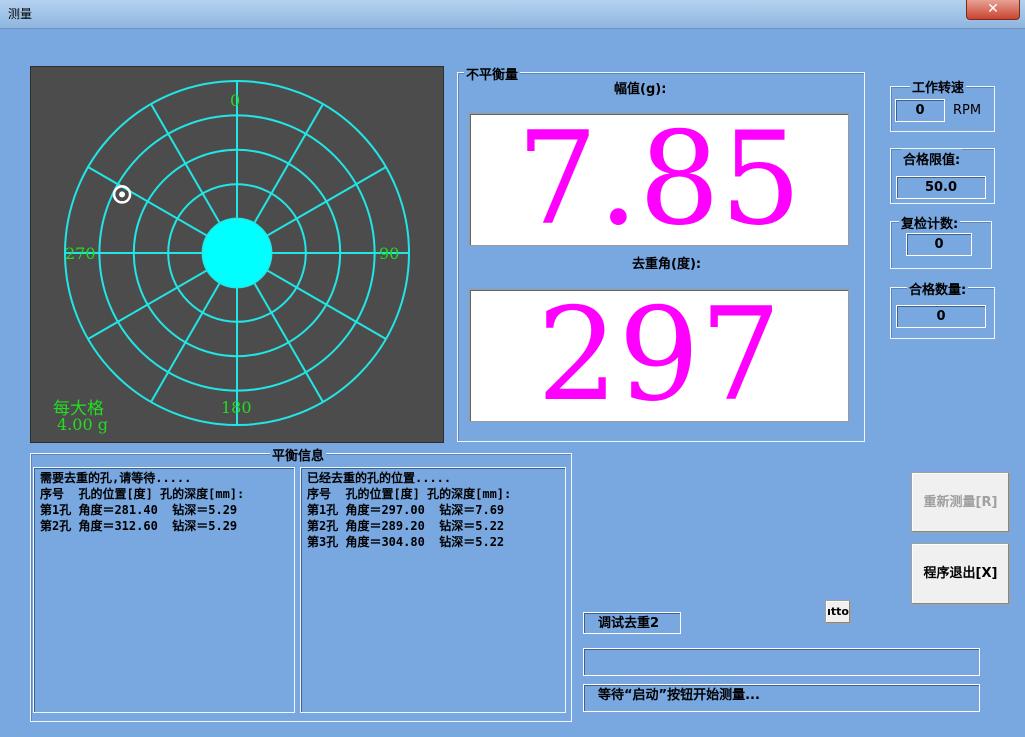 This screenshot has width=1025, height=737. Describe the element at coordinates (967, 110) in the screenshot. I see `speed-unit: RPM` at that location.